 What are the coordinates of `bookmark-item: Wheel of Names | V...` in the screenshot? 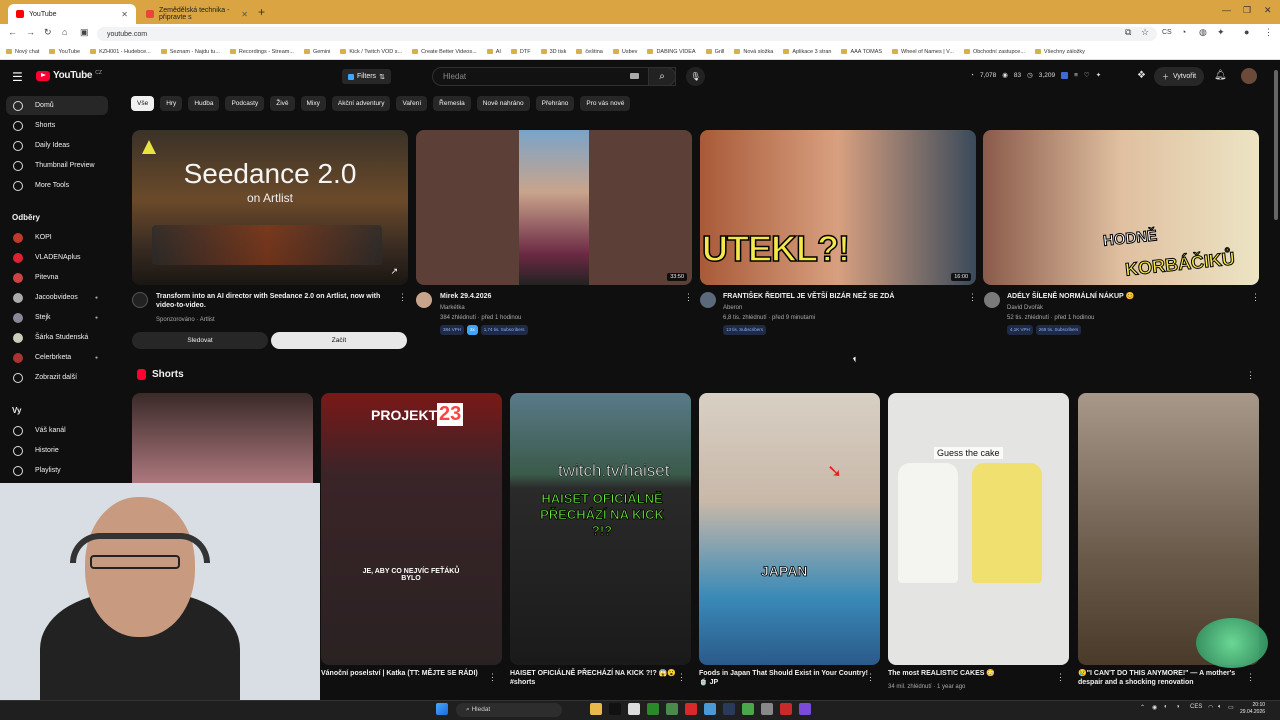 It's located at (923, 52).